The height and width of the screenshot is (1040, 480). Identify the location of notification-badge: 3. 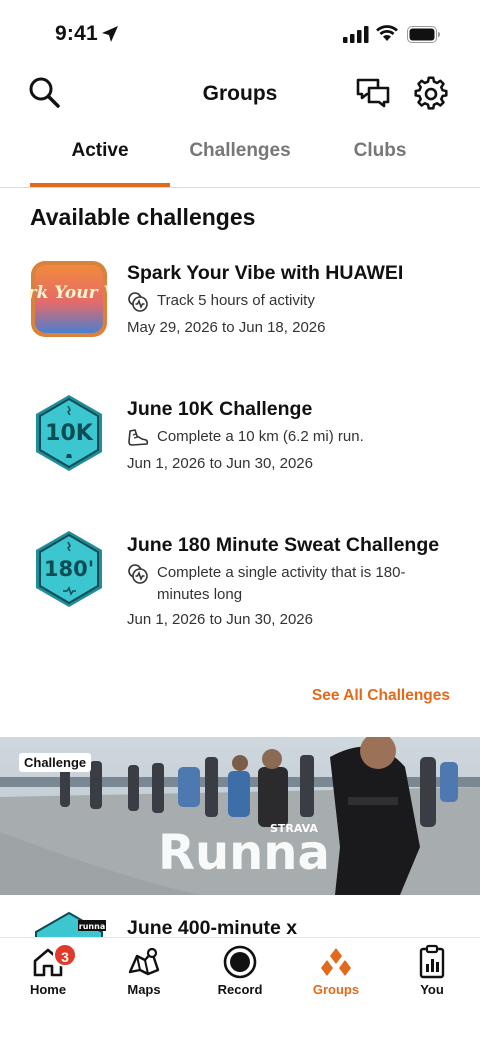
(65, 955).